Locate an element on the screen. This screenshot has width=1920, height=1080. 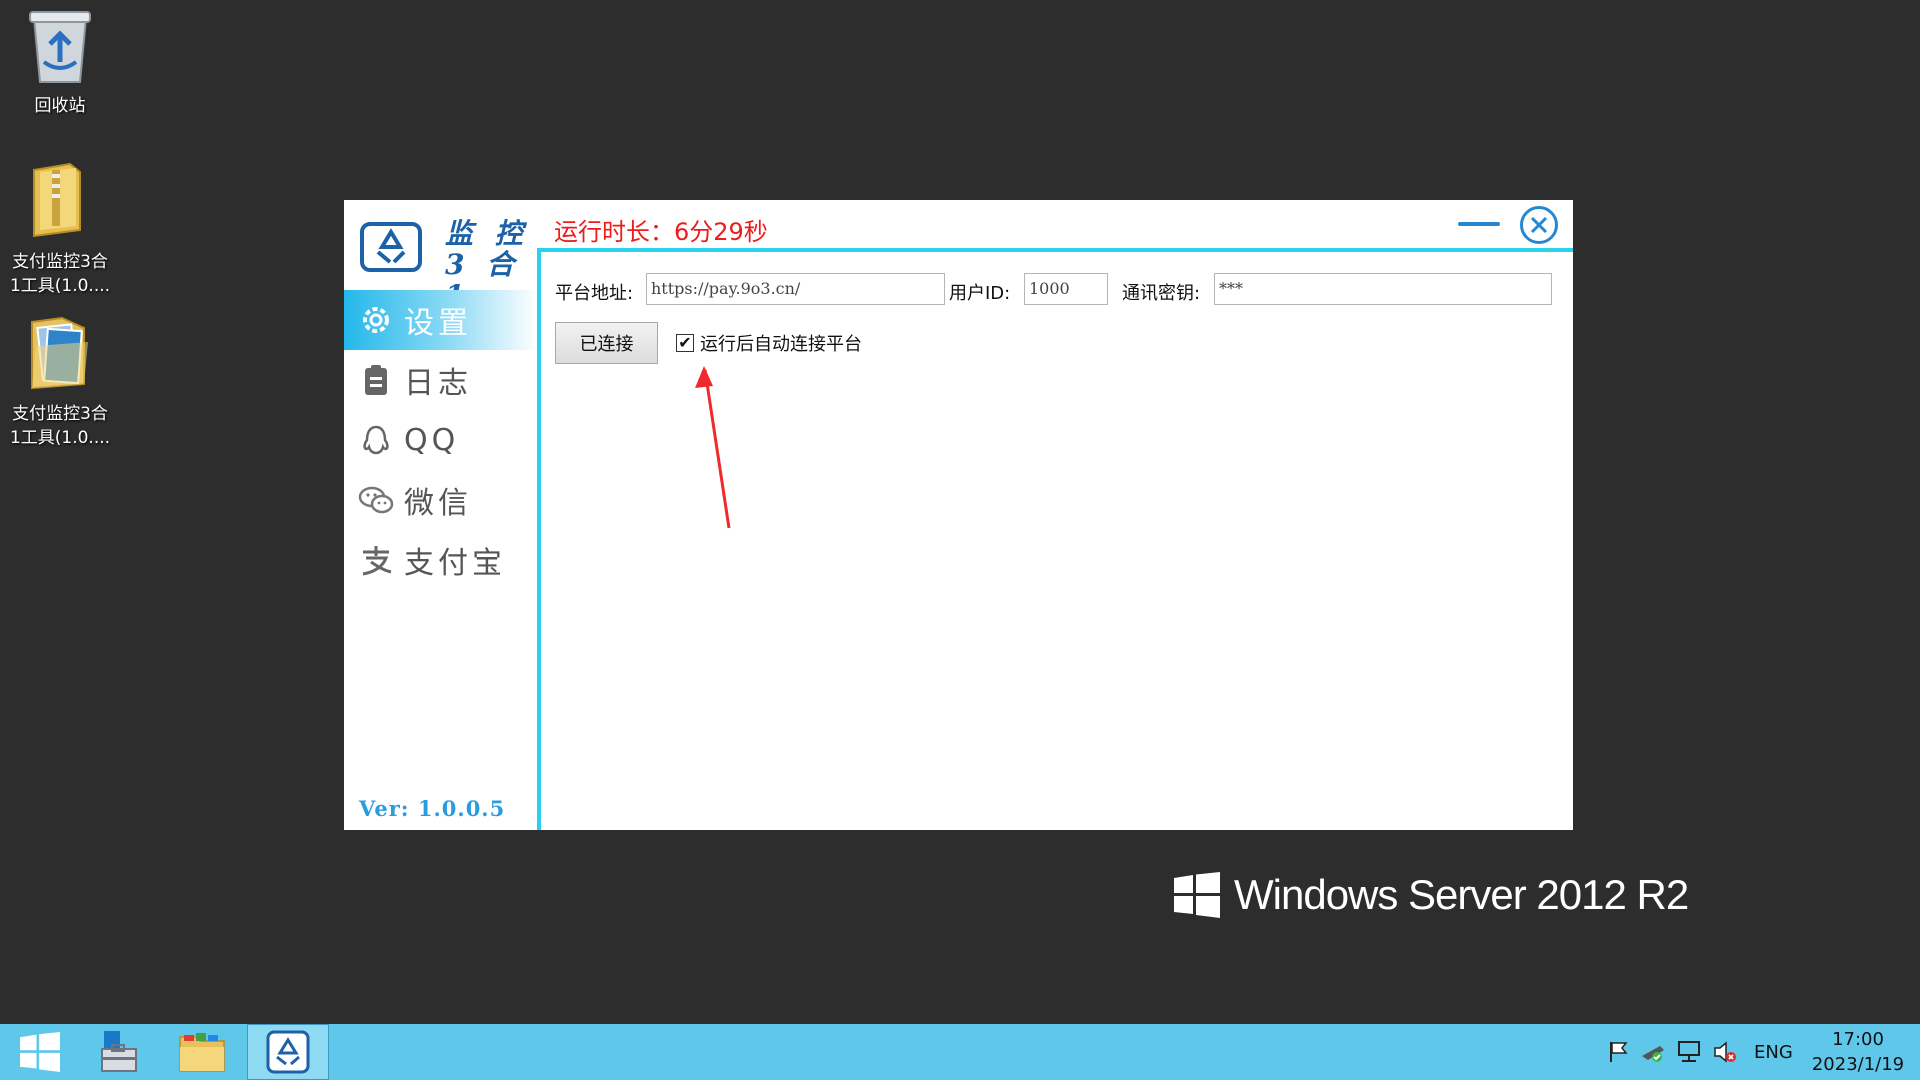
os-watermark-text: Windows Server 2012 R2 is located at coordinates (1461, 894).